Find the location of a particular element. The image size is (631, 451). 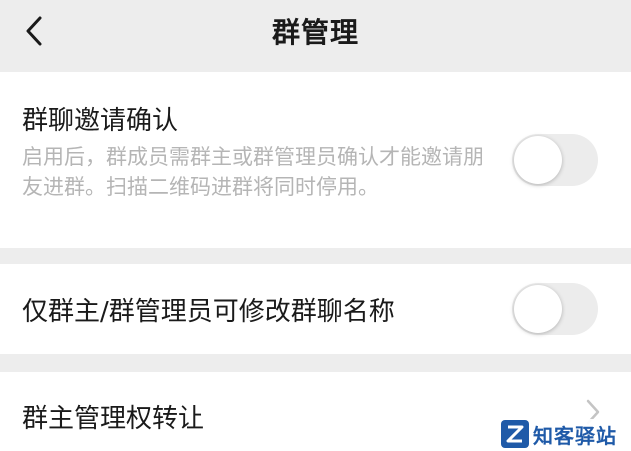

navigation-bar: 群管理 is located at coordinates (315, 31).